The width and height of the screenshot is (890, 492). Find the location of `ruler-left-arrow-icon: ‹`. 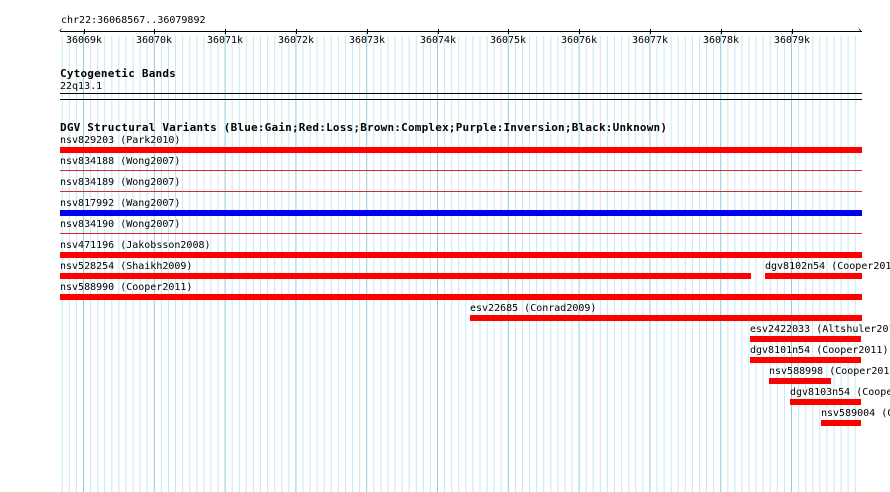

ruler-left-arrow-icon: ‹ is located at coordinates (61, 31).